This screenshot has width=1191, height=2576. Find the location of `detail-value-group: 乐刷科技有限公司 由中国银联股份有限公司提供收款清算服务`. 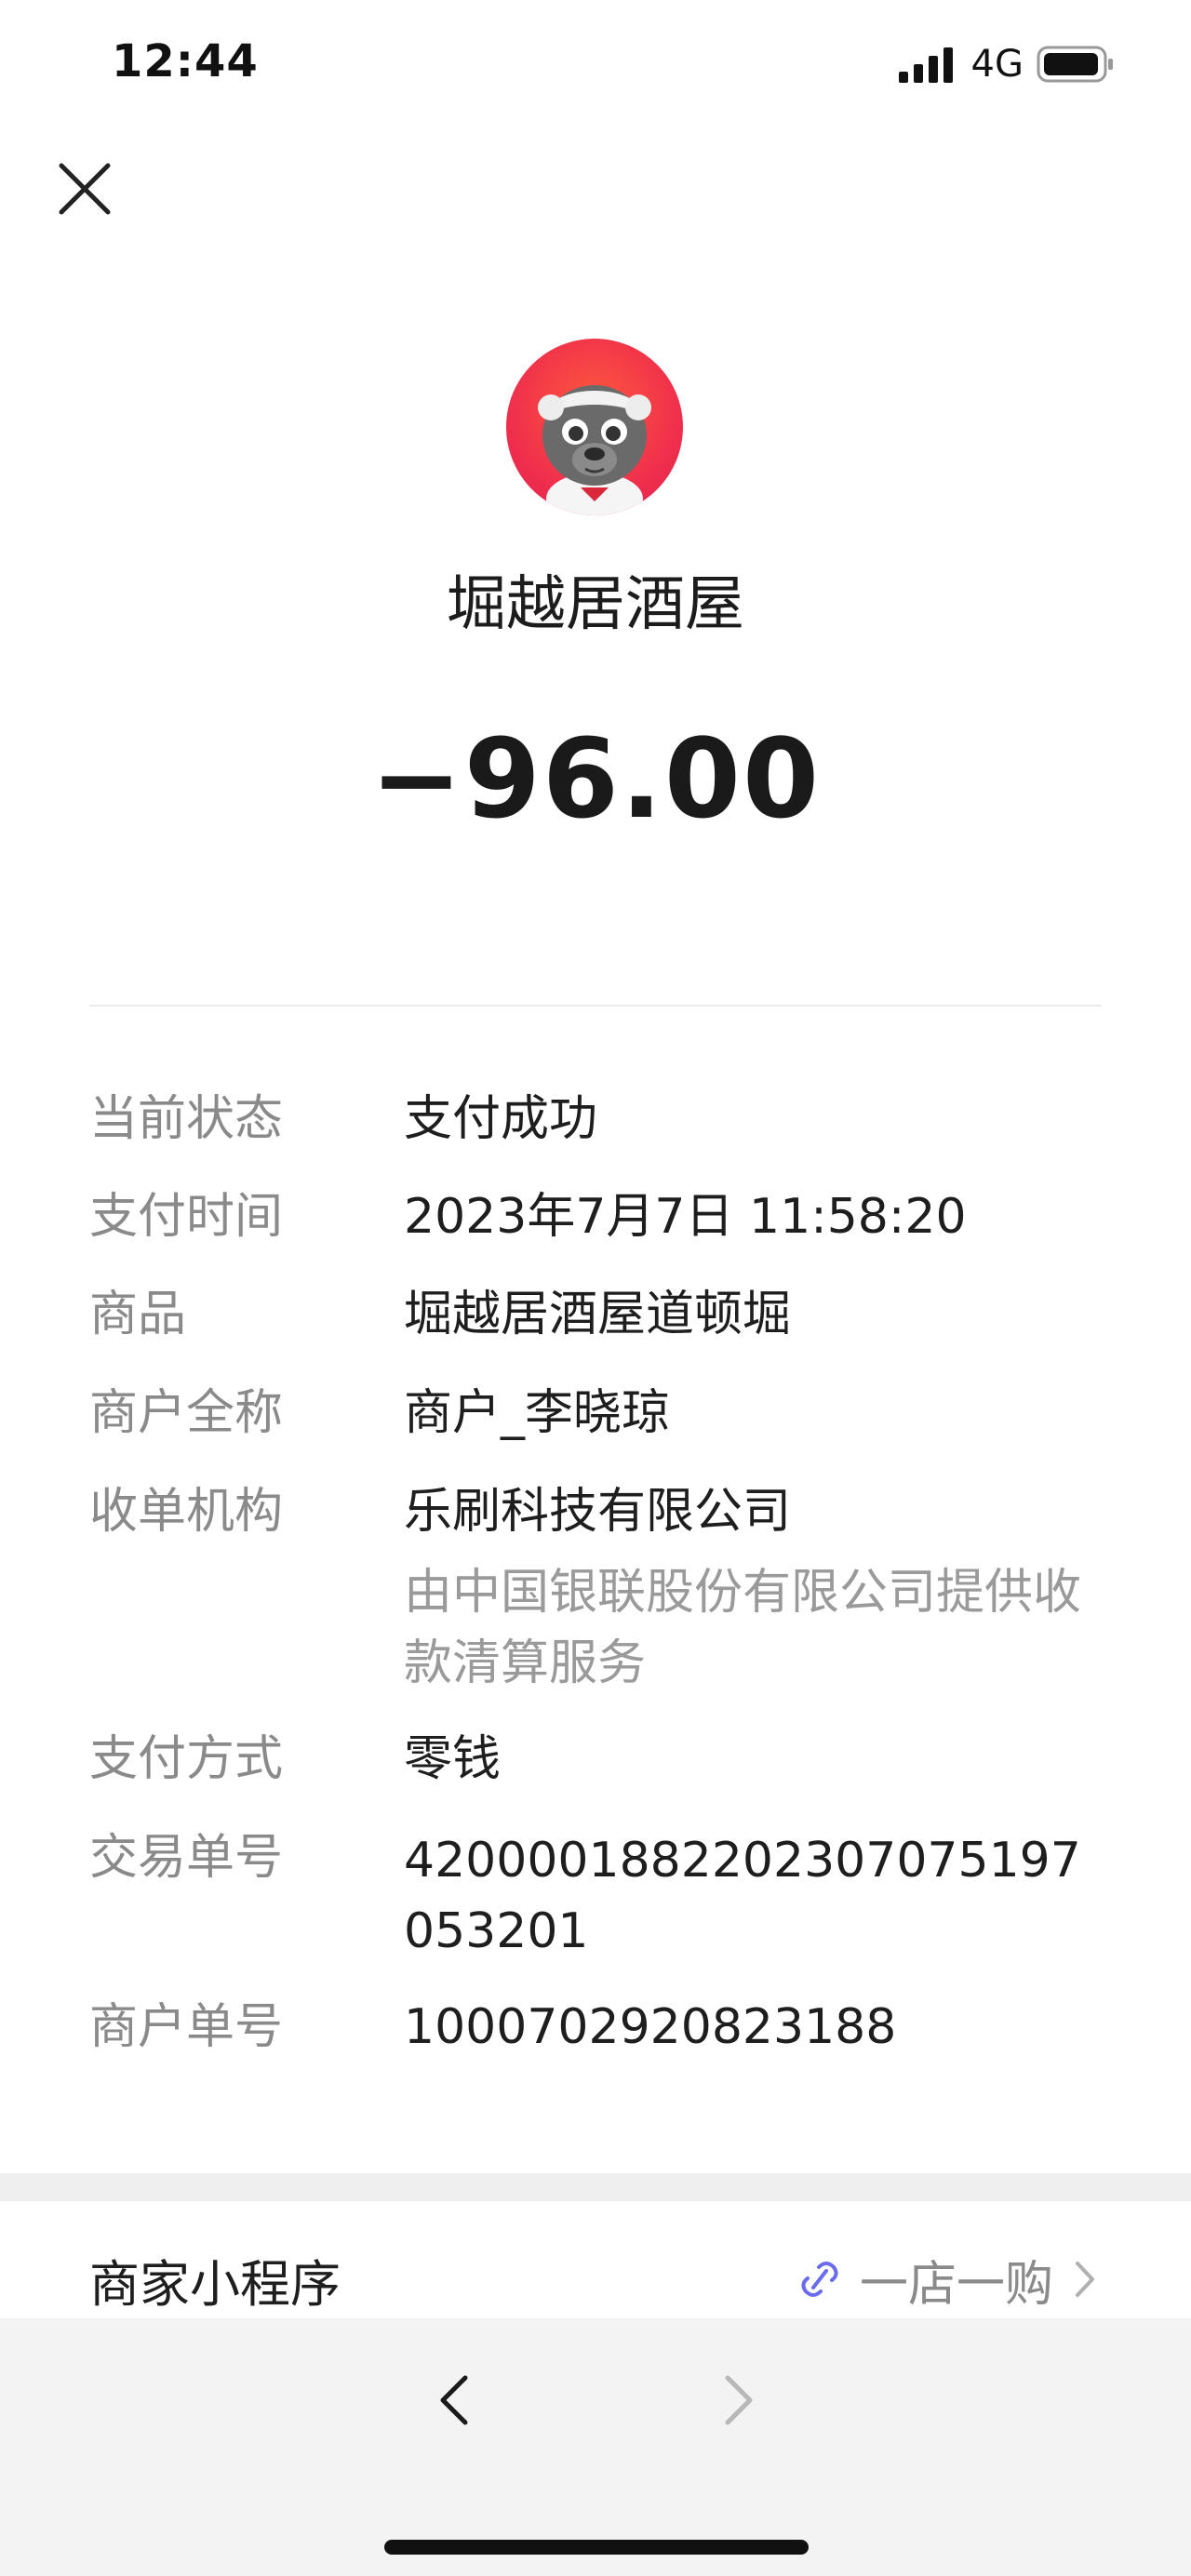

detail-value-group: 乐刷科技有限公司 由中国银联股份有限公司提供收款清算服务 is located at coordinates (748, 1589).